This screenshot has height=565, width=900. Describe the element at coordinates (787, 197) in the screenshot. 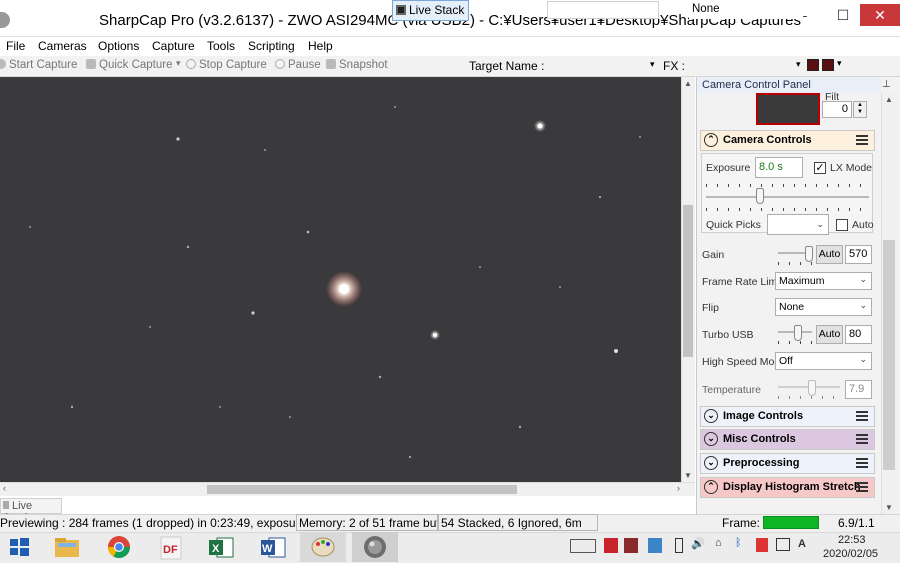

I see `exposure-slider` at that location.